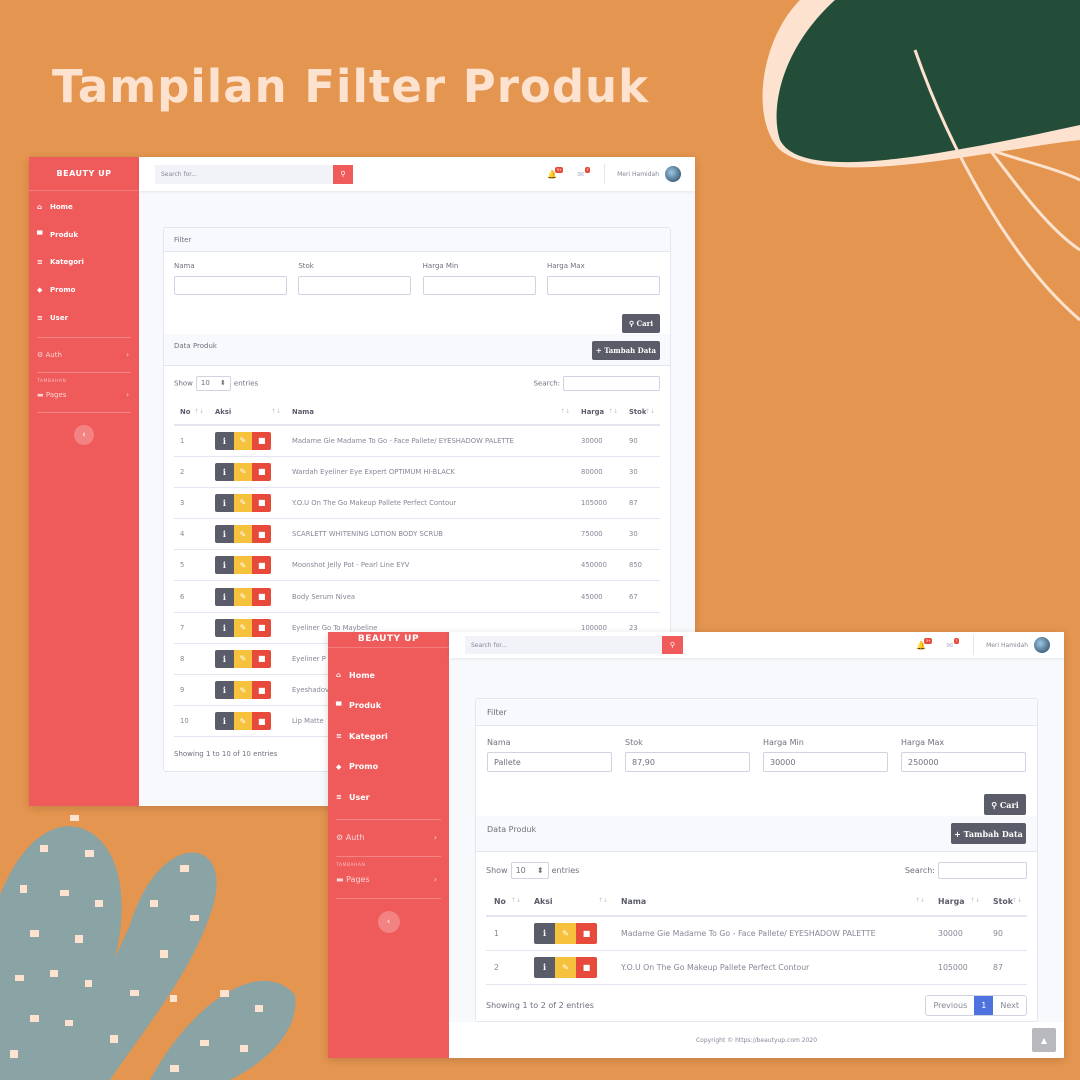 The image size is (1080, 1080). What do you see at coordinates (1009, 1005) in the screenshot?
I see `pagination-next: Next` at bounding box center [1009, 1005].